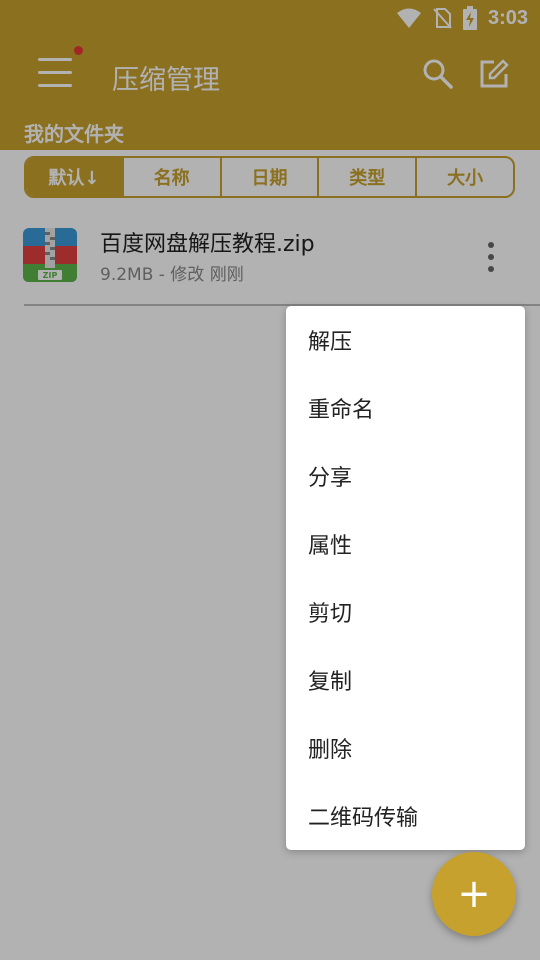  I want to click on menu-item-copy: 复制, so click(405, 680).